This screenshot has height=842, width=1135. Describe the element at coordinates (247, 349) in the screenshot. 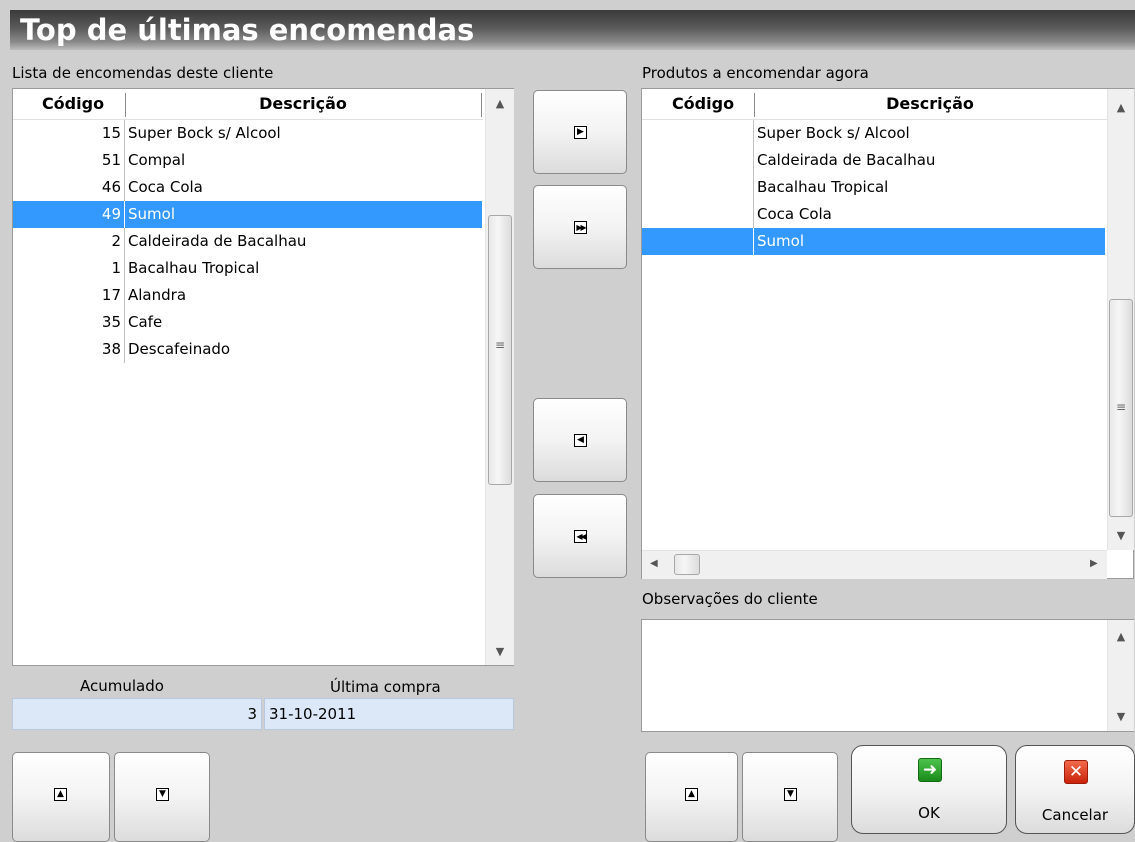

I see `list-row: 38 Descafeinado` at that location.